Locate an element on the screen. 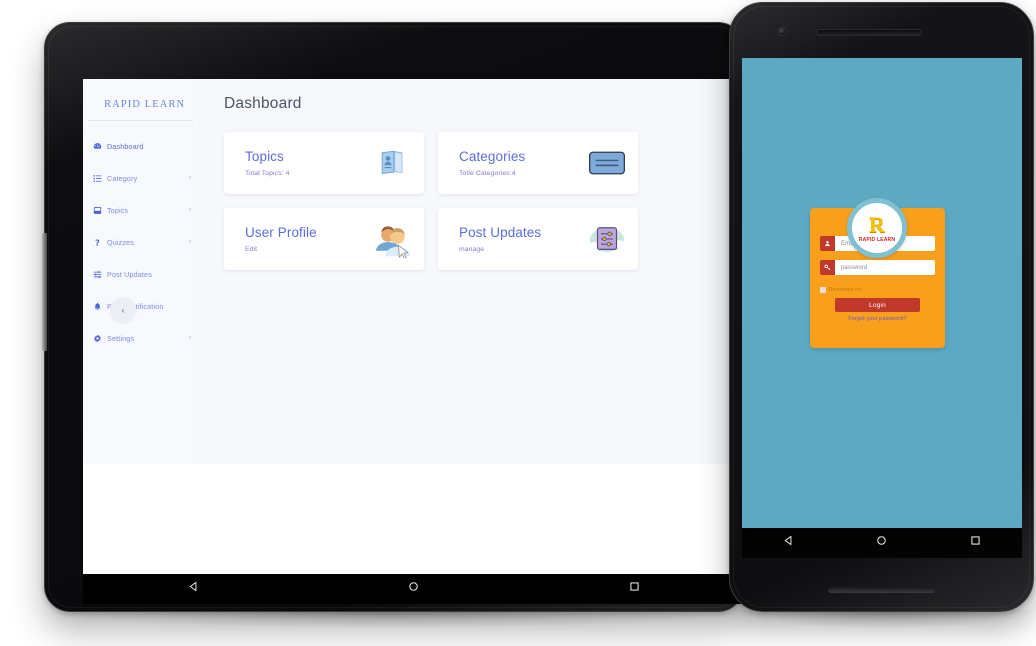 The height and width of the screenshot is (646, 1036). card-title: Post Updates is located at coordinates (500, 232).